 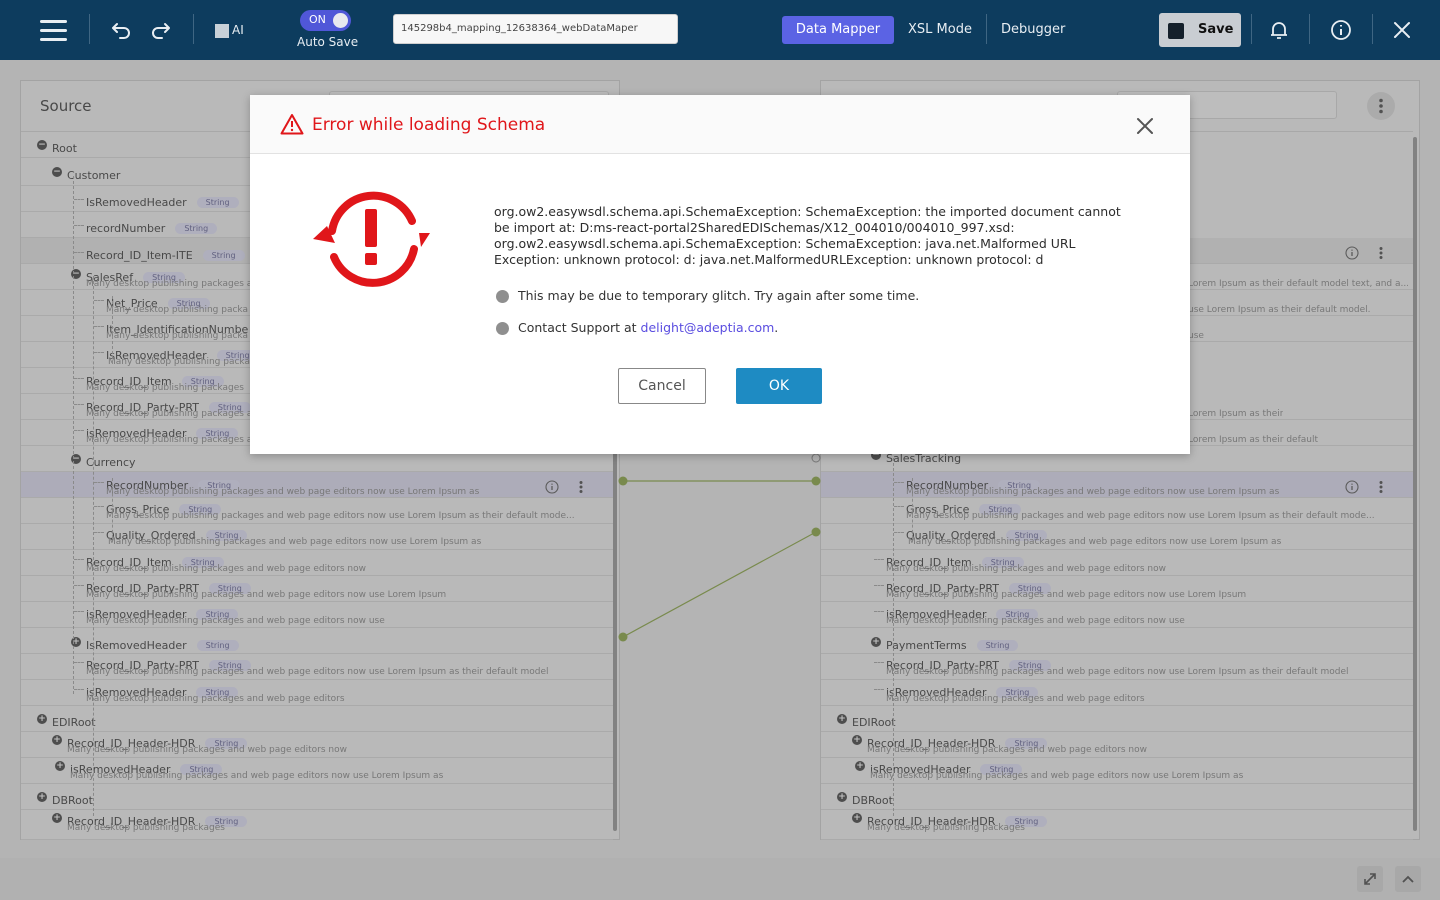 What do you see at coordinates (1216, 29) in the screenshot?
I see `save-label: Save` at bounding box center [1216, 29].